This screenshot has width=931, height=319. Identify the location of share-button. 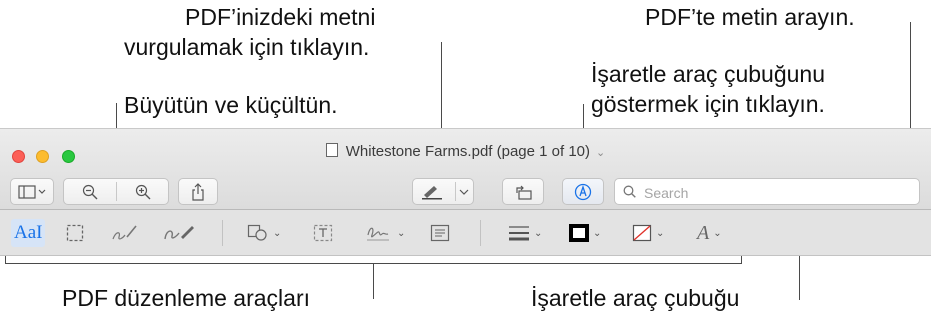
(198, 191).